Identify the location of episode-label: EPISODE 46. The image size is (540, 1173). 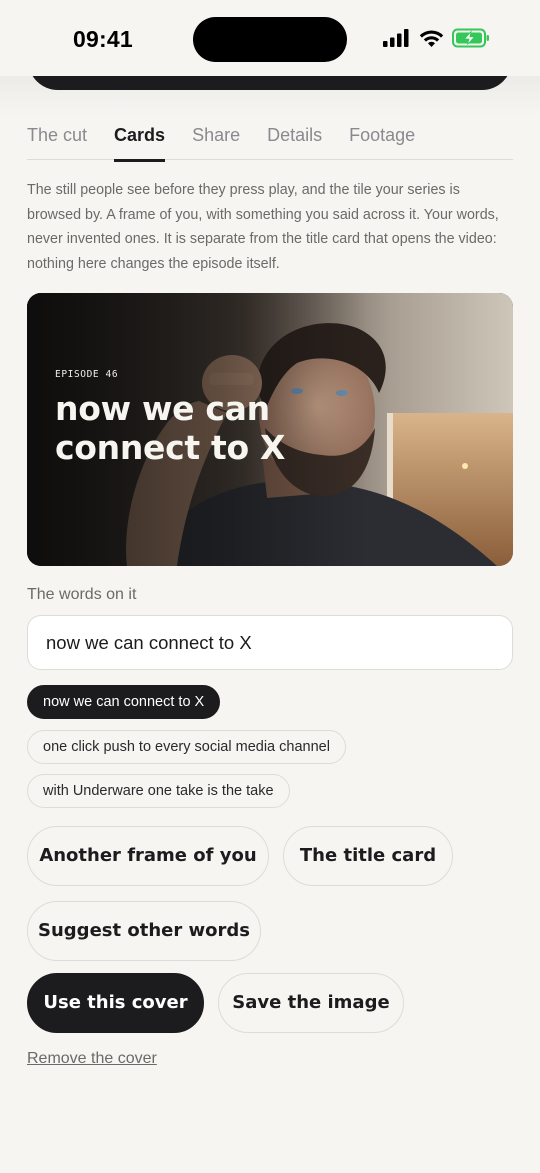
(87, 374).